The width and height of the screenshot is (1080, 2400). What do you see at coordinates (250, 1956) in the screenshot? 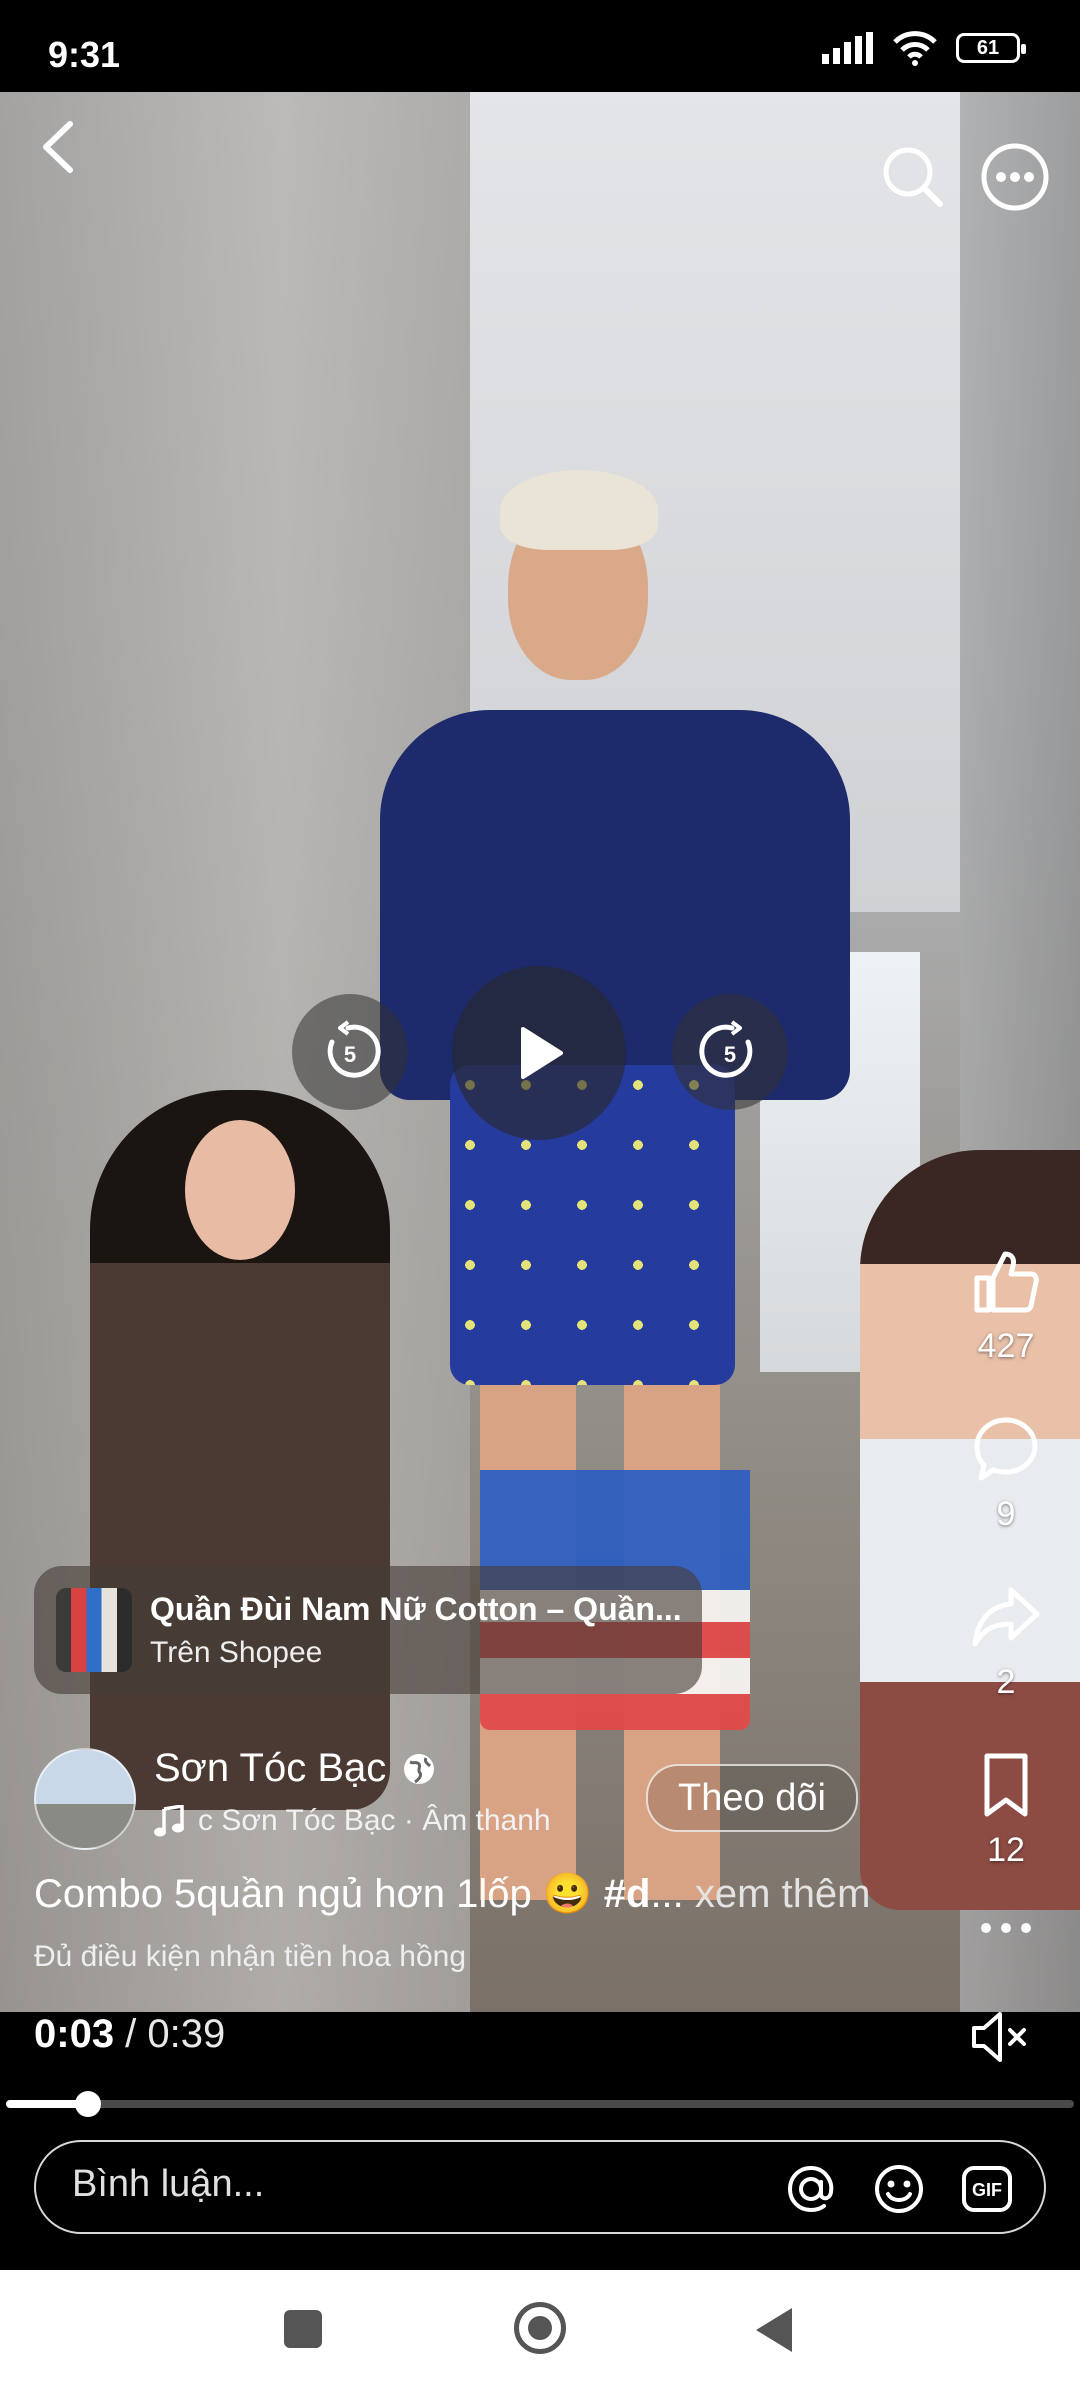
I see `commission-note: Đủ điều kiện nhận tiền hoa hồng` at bounding box center [250, 1956].